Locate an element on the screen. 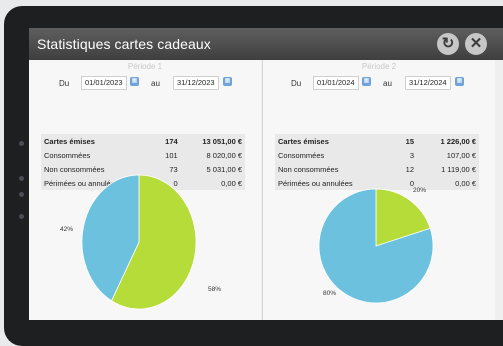  pie-label: 20% is located at coordinates (420, 190).